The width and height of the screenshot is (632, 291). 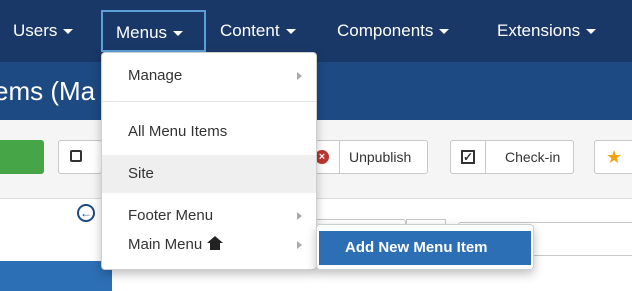 I want to click on sidebar-active-item, so click(x=56, y=276).